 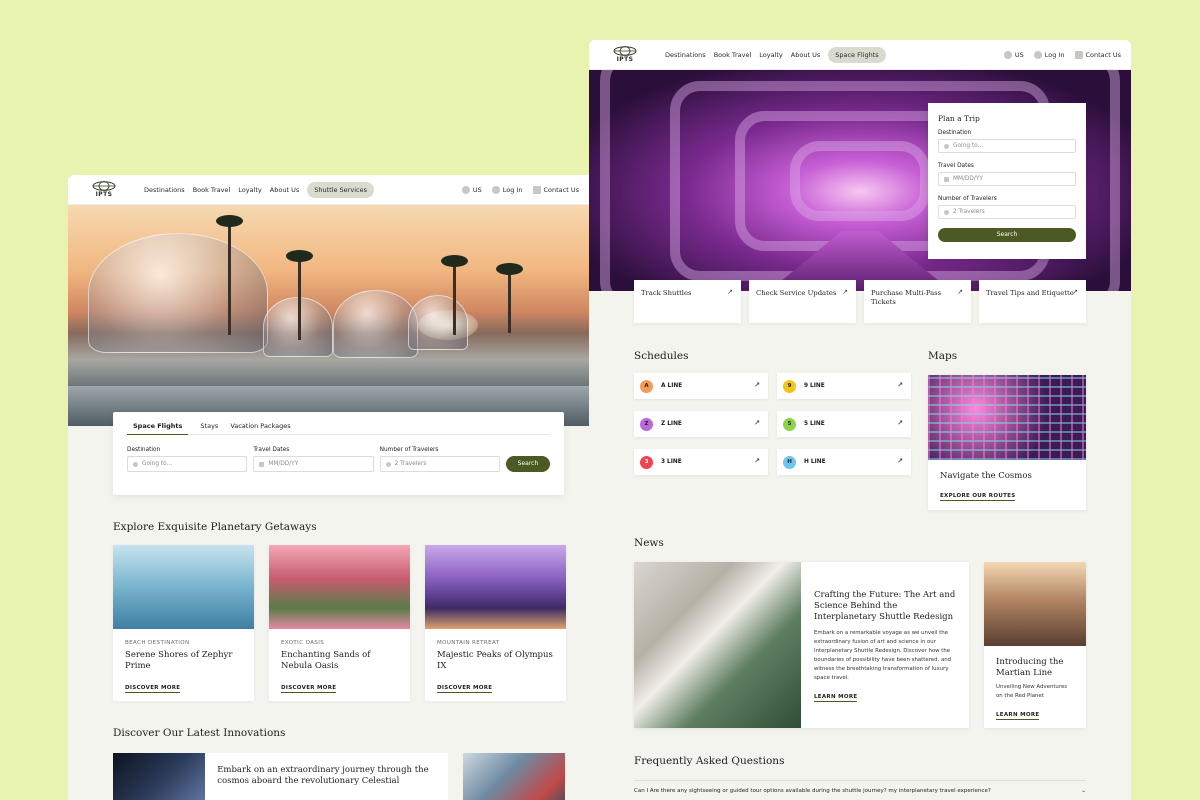 What do you see at coordinates (701, 424) in the screenshot?
I see `schedule-line-z: Z Z LINE ↗` at bounding box center [701, 424].